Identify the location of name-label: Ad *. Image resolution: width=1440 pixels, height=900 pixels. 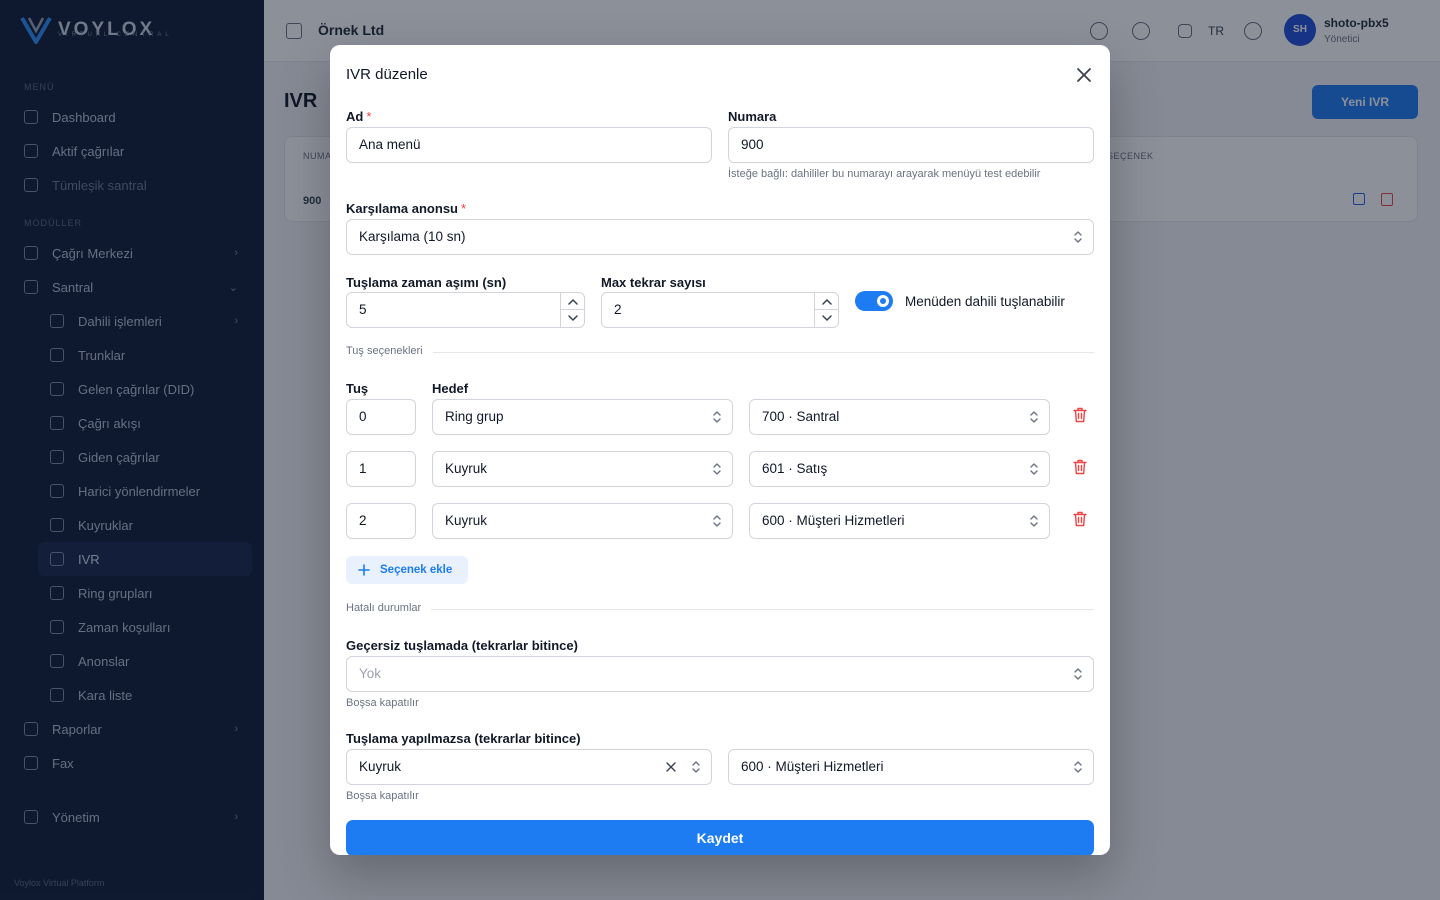
(358, 116).